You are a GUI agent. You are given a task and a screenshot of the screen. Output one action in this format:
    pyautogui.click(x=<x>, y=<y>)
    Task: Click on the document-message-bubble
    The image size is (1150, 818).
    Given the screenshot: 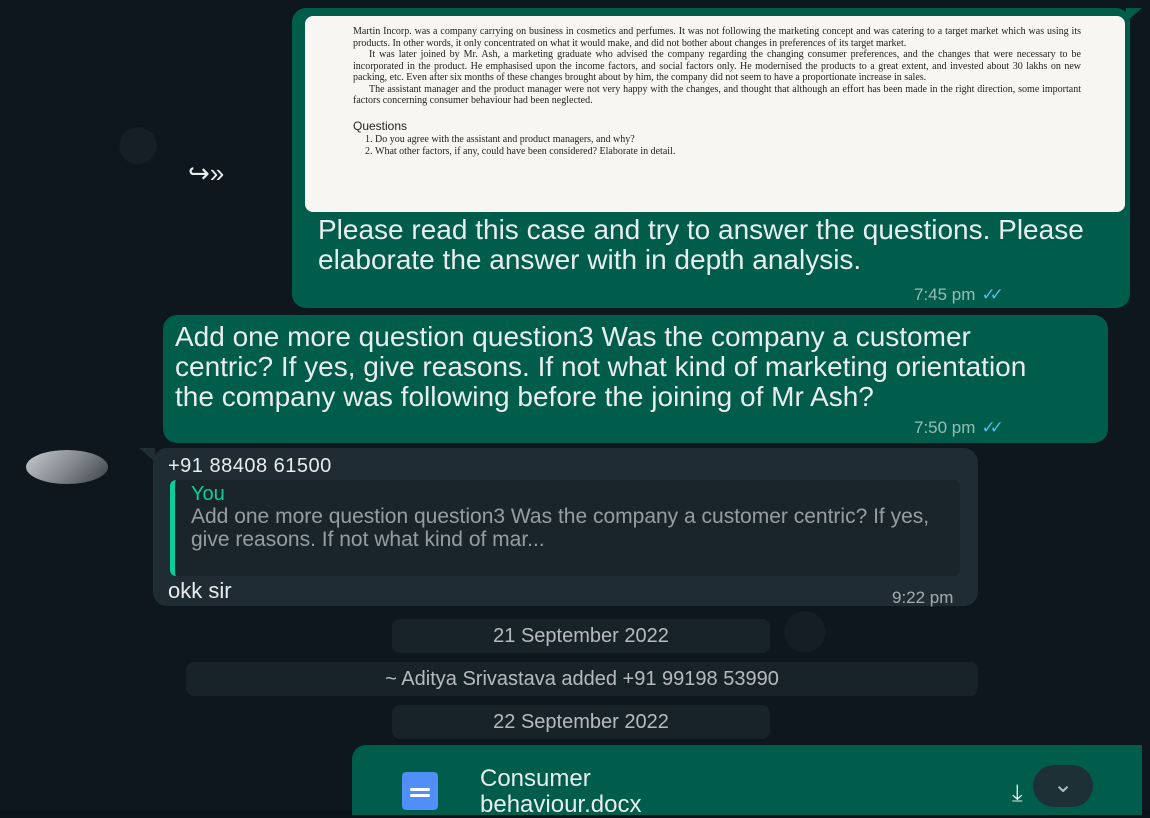 What is the action you would take?
    pyautogui.click(x=747, y=780)
    